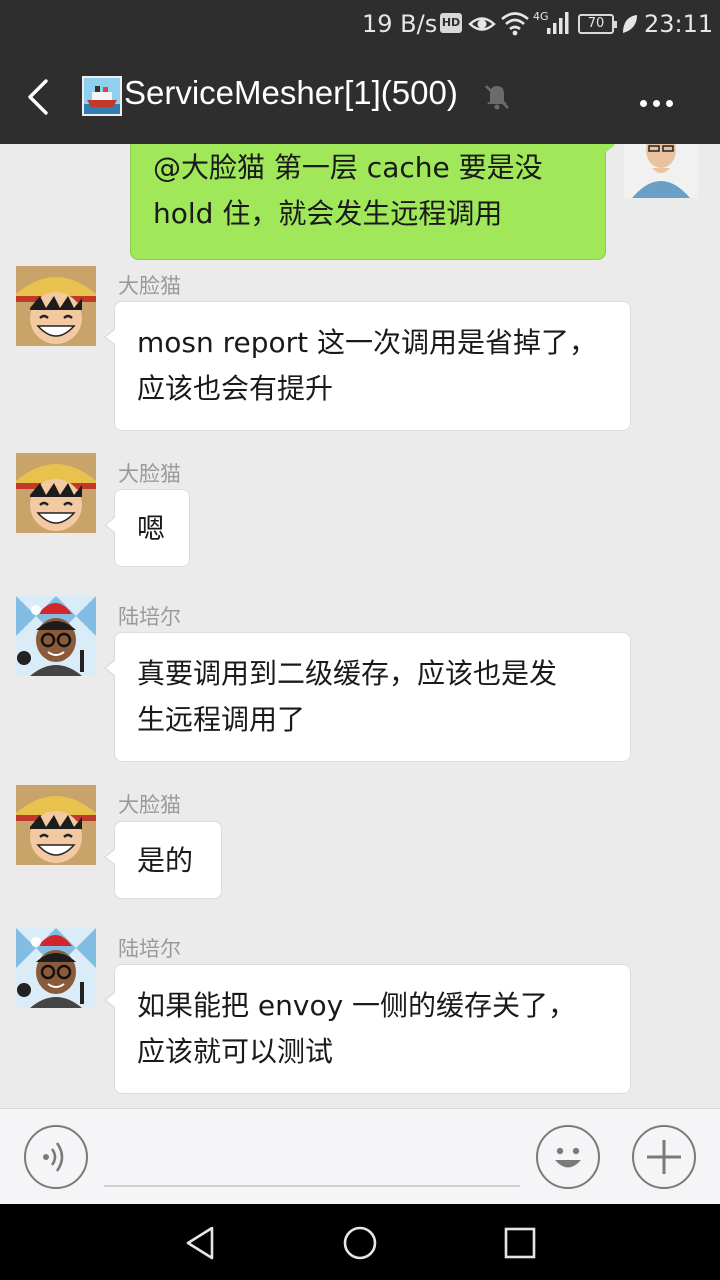 The height and width of the screenshot is (1280, 720). Describe the element at coordinates (39, 97) in the screenshot. I see `back-icon` at that location.